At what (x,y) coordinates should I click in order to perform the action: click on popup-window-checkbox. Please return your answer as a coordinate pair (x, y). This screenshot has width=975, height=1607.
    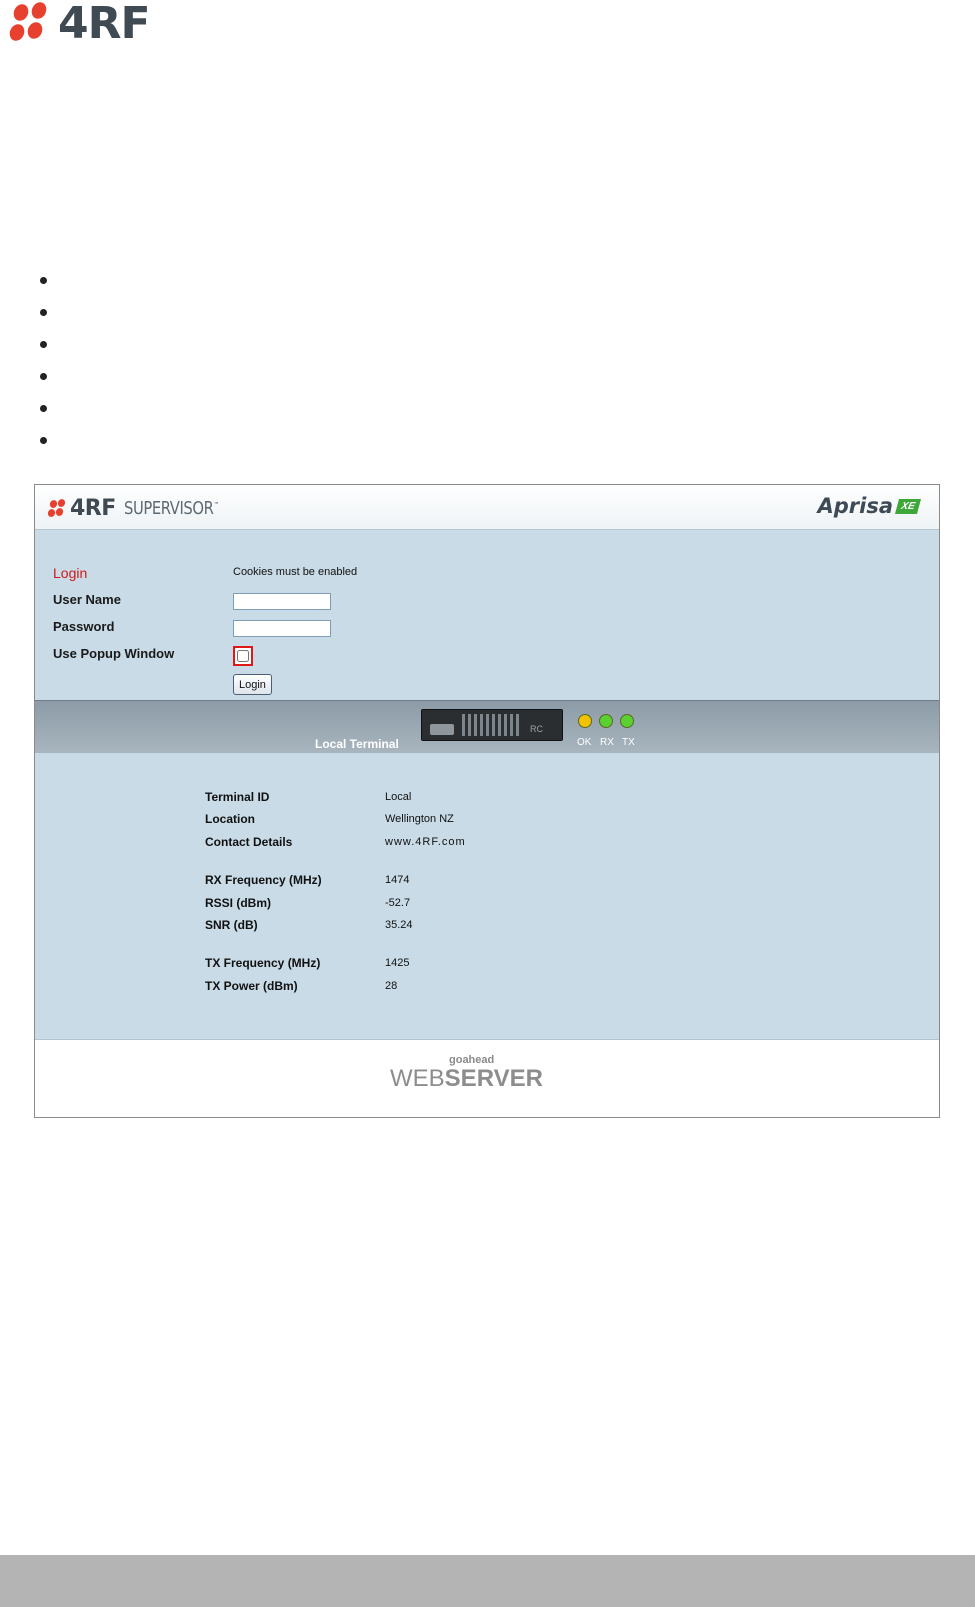
    Looking at the image, I should click on (243, 656).